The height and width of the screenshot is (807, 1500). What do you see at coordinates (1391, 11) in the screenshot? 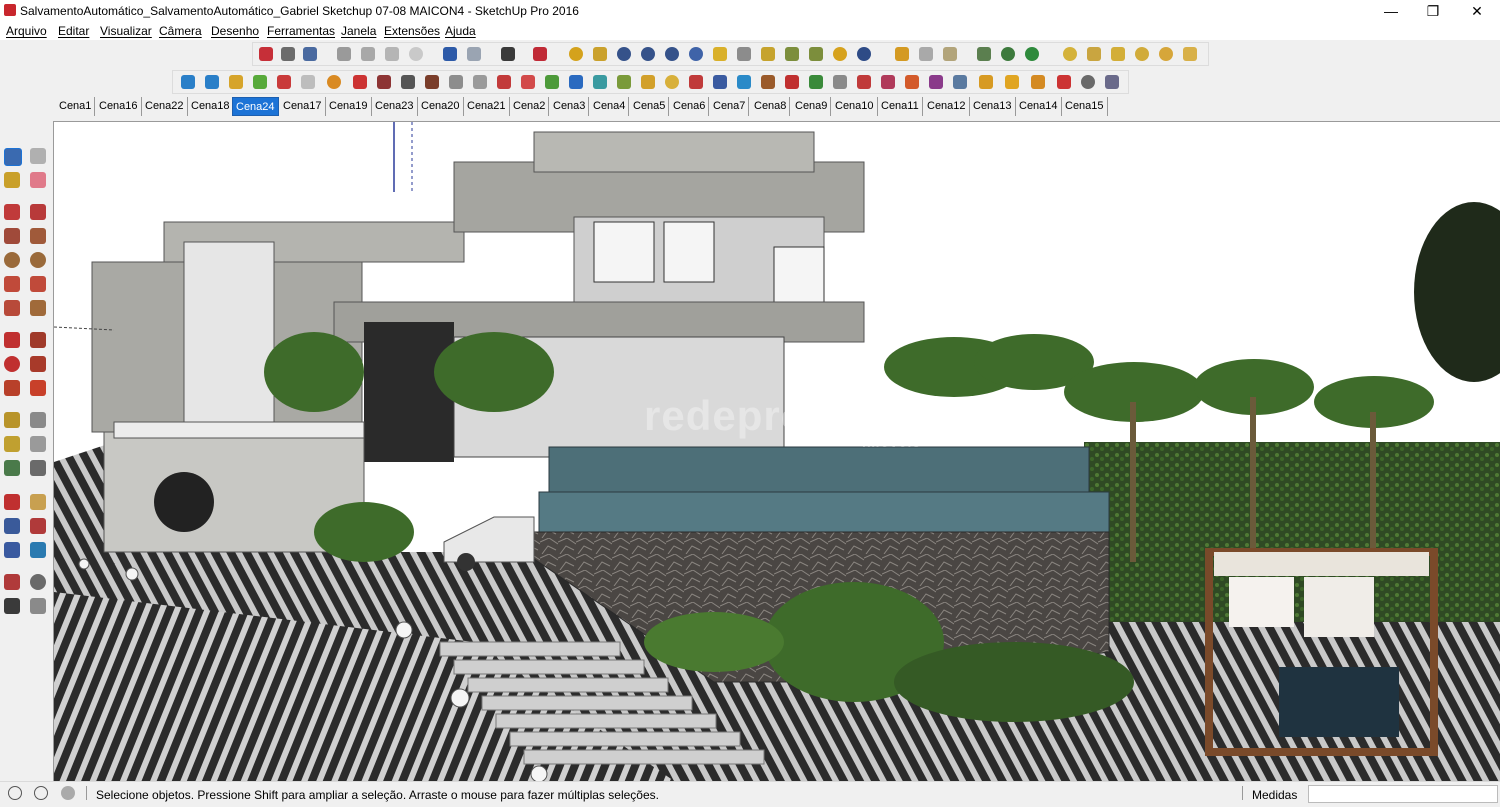
I see `minimize-button: —` at bounding box center [1391, 11].